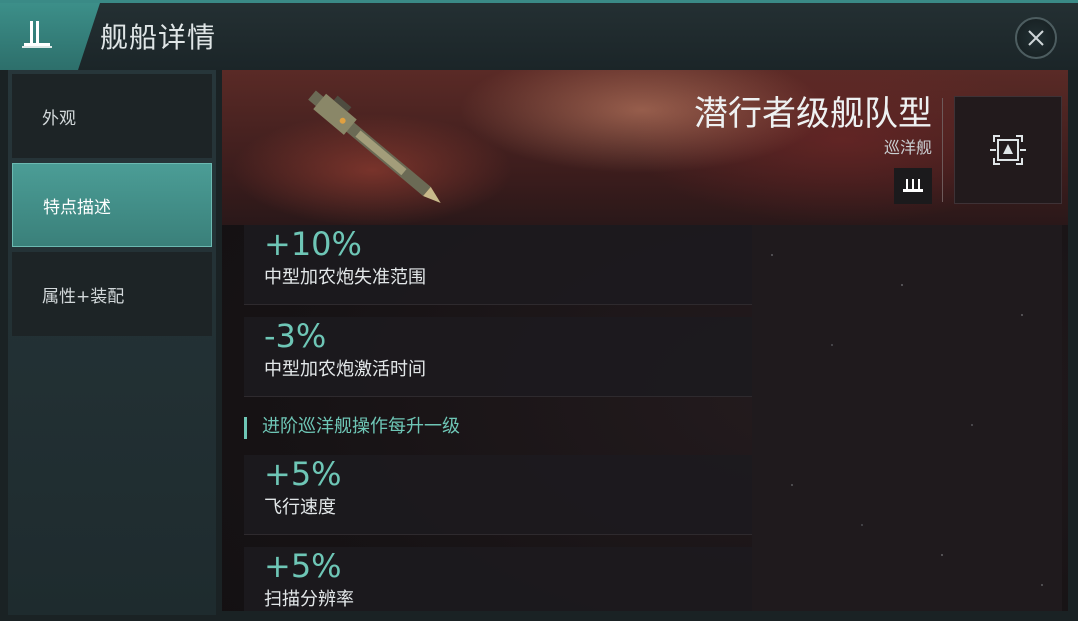 Image resolution: width=1078 pixels, height=621 pixels. I want to click on sidebar-item-attributes-fitting: 属性+装配, so click(112, 294).